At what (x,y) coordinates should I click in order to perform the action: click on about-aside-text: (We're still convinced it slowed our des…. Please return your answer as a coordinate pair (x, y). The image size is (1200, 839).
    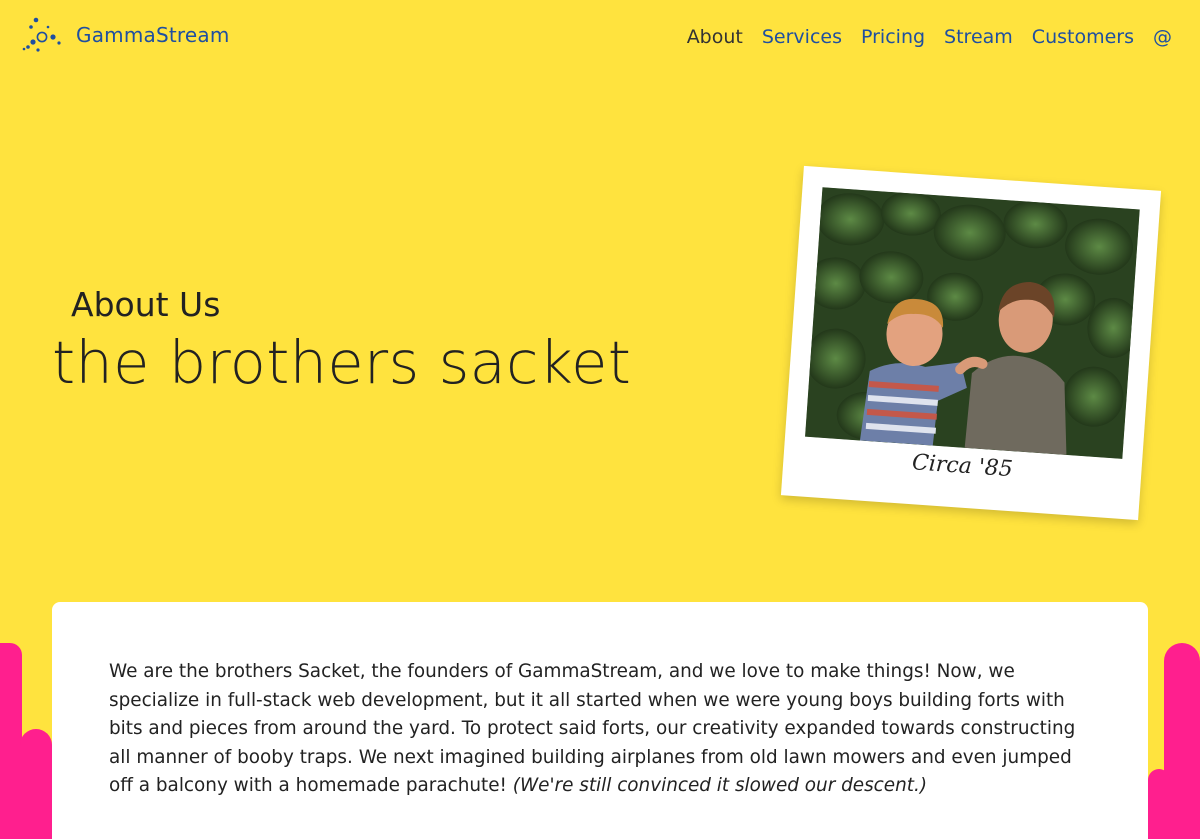
    Looking at the image, I should click on (719, 785).